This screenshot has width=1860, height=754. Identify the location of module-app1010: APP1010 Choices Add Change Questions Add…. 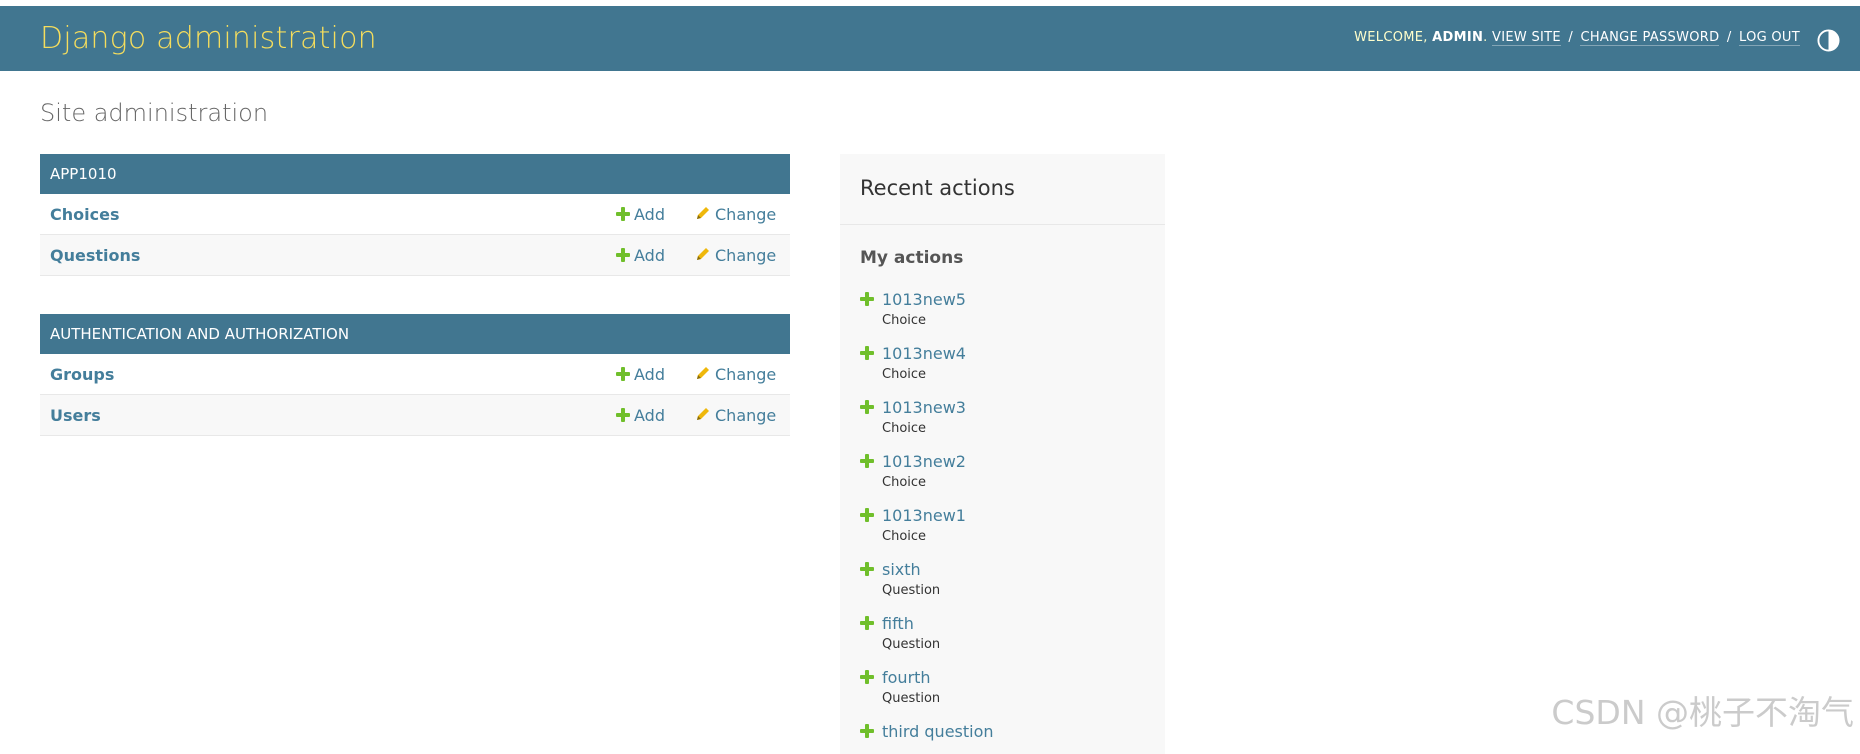
(415, 215).